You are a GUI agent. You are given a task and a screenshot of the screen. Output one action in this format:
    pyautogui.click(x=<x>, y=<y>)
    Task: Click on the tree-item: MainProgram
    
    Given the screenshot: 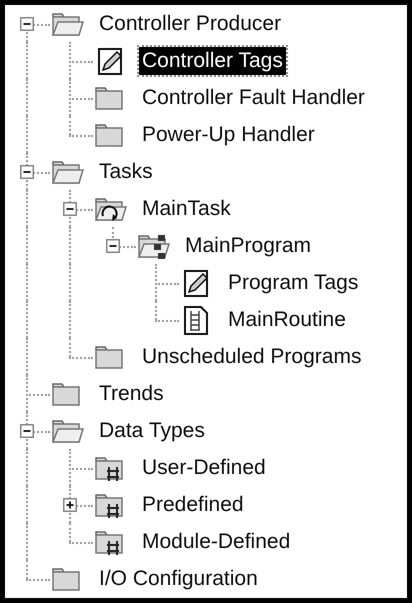 What is the action you would take?
    pyautogui.click(x=248, y=246)
    